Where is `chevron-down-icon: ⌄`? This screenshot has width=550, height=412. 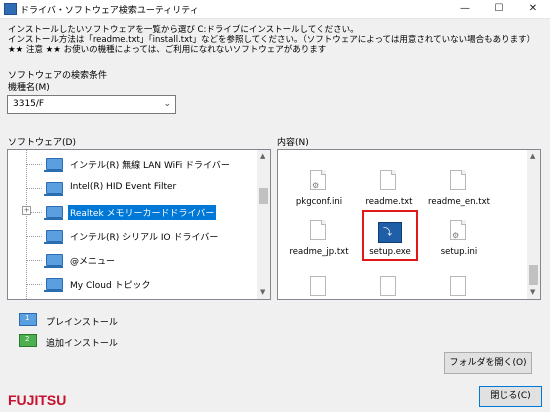 chevron-down-icon: ⌄ is located at coordinates (167, 104).